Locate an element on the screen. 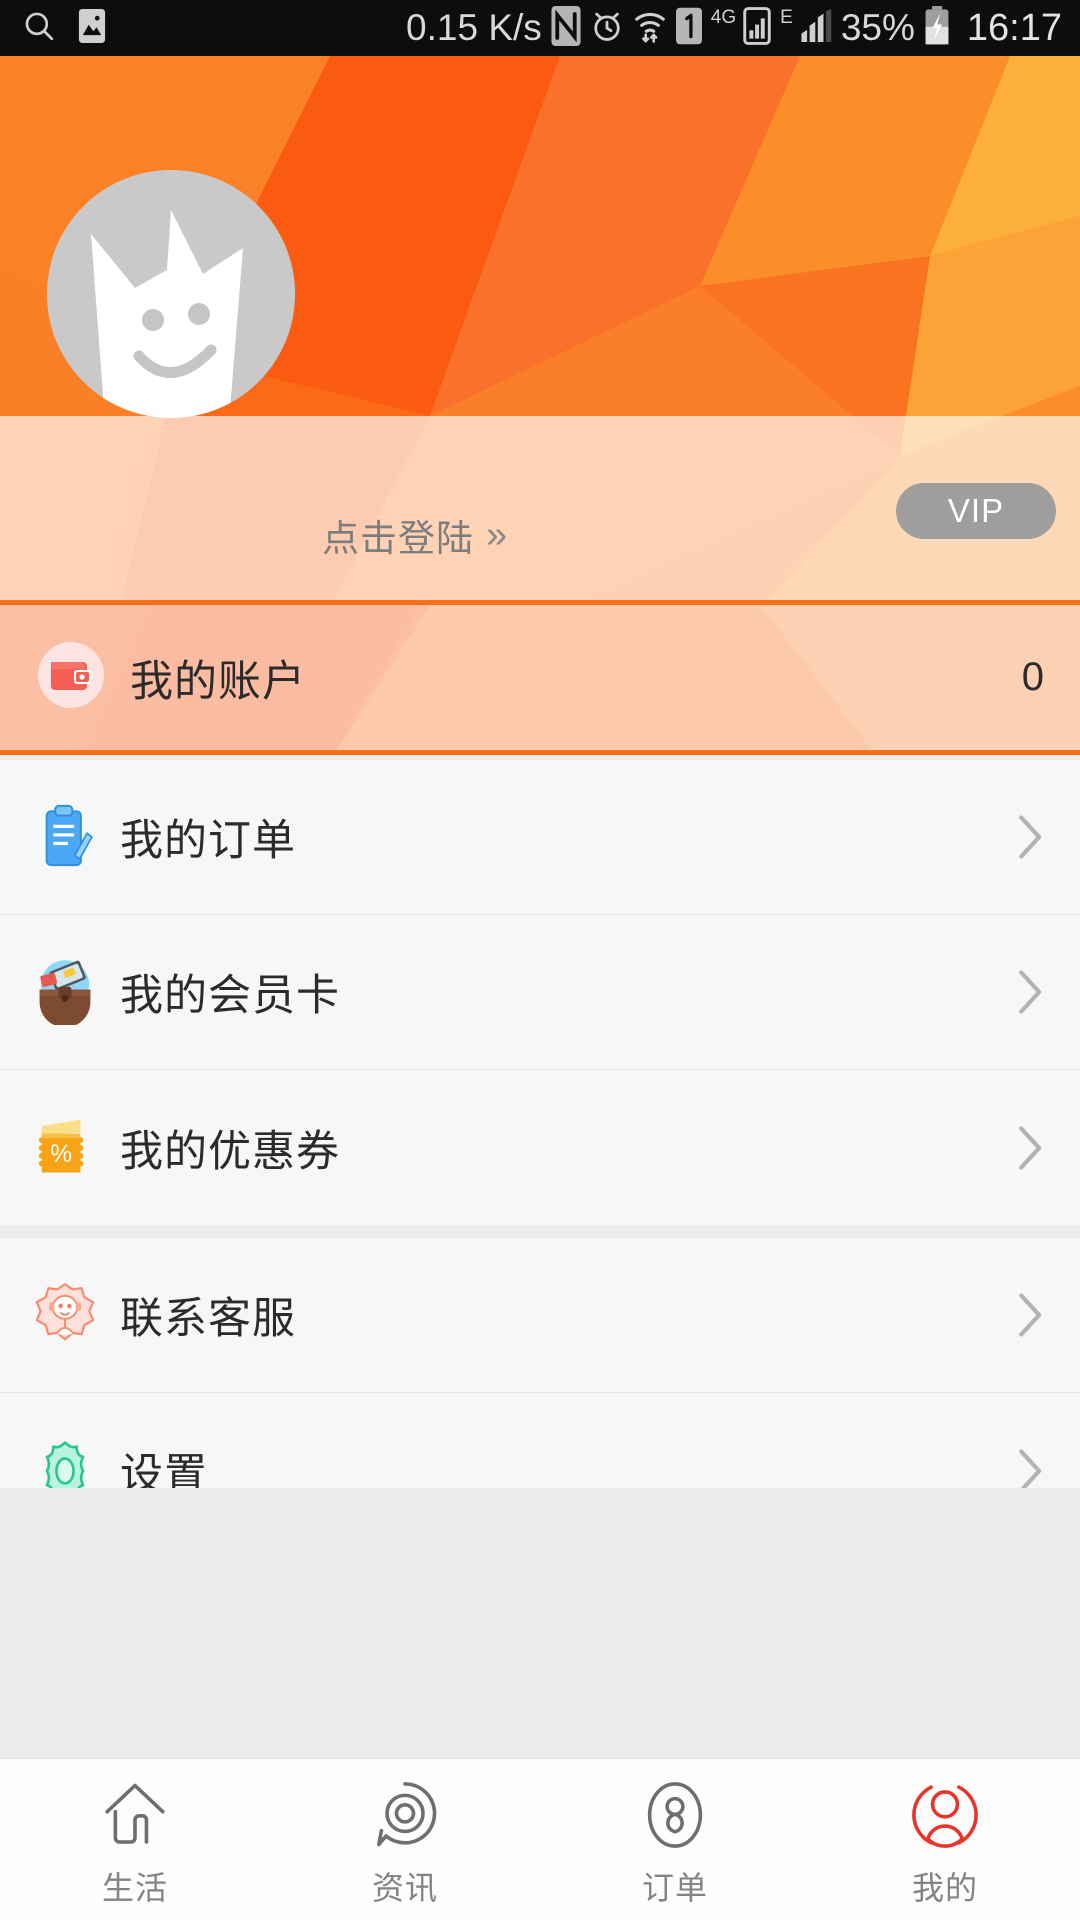 Image resolution: width=1080 pixels, height=1920 pixels. menu-item-label: 联系客服 is located at coordinates (208, 1319).